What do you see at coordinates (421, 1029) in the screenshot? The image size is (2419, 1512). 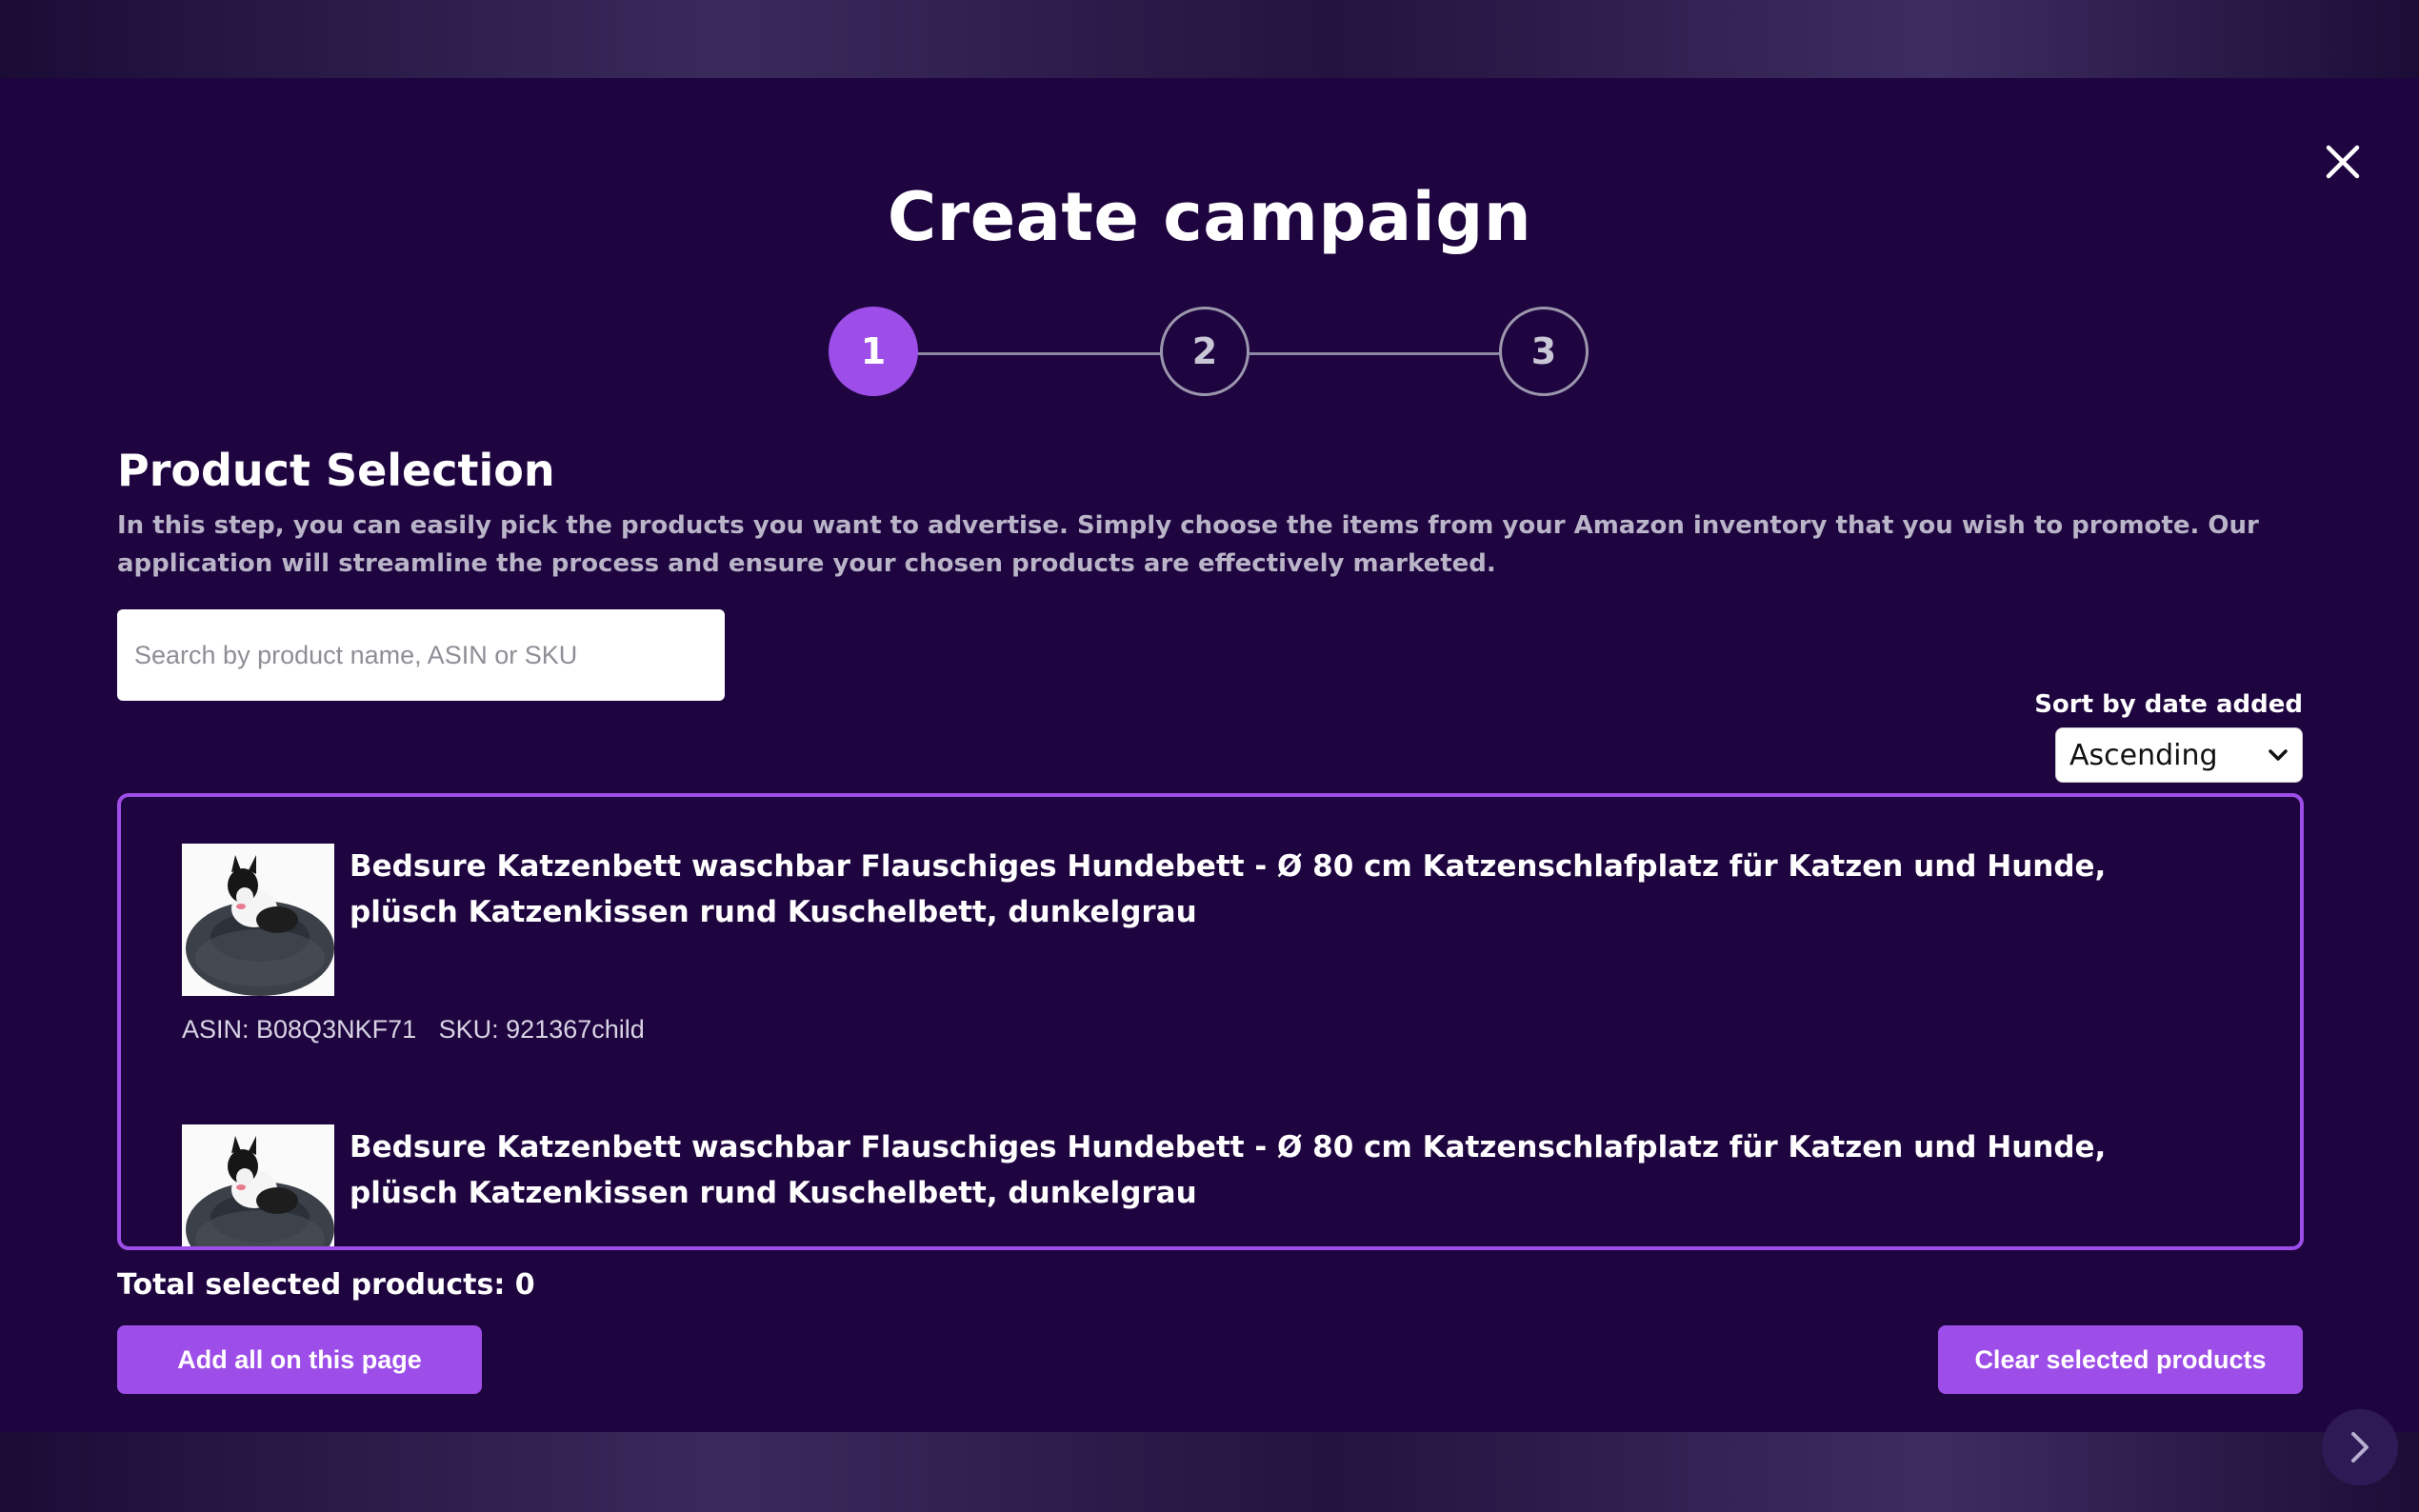 I see `product-meta: ASIN: B08Q3NKF71 SKU: 921367child` at bounding box center [421, 1029].